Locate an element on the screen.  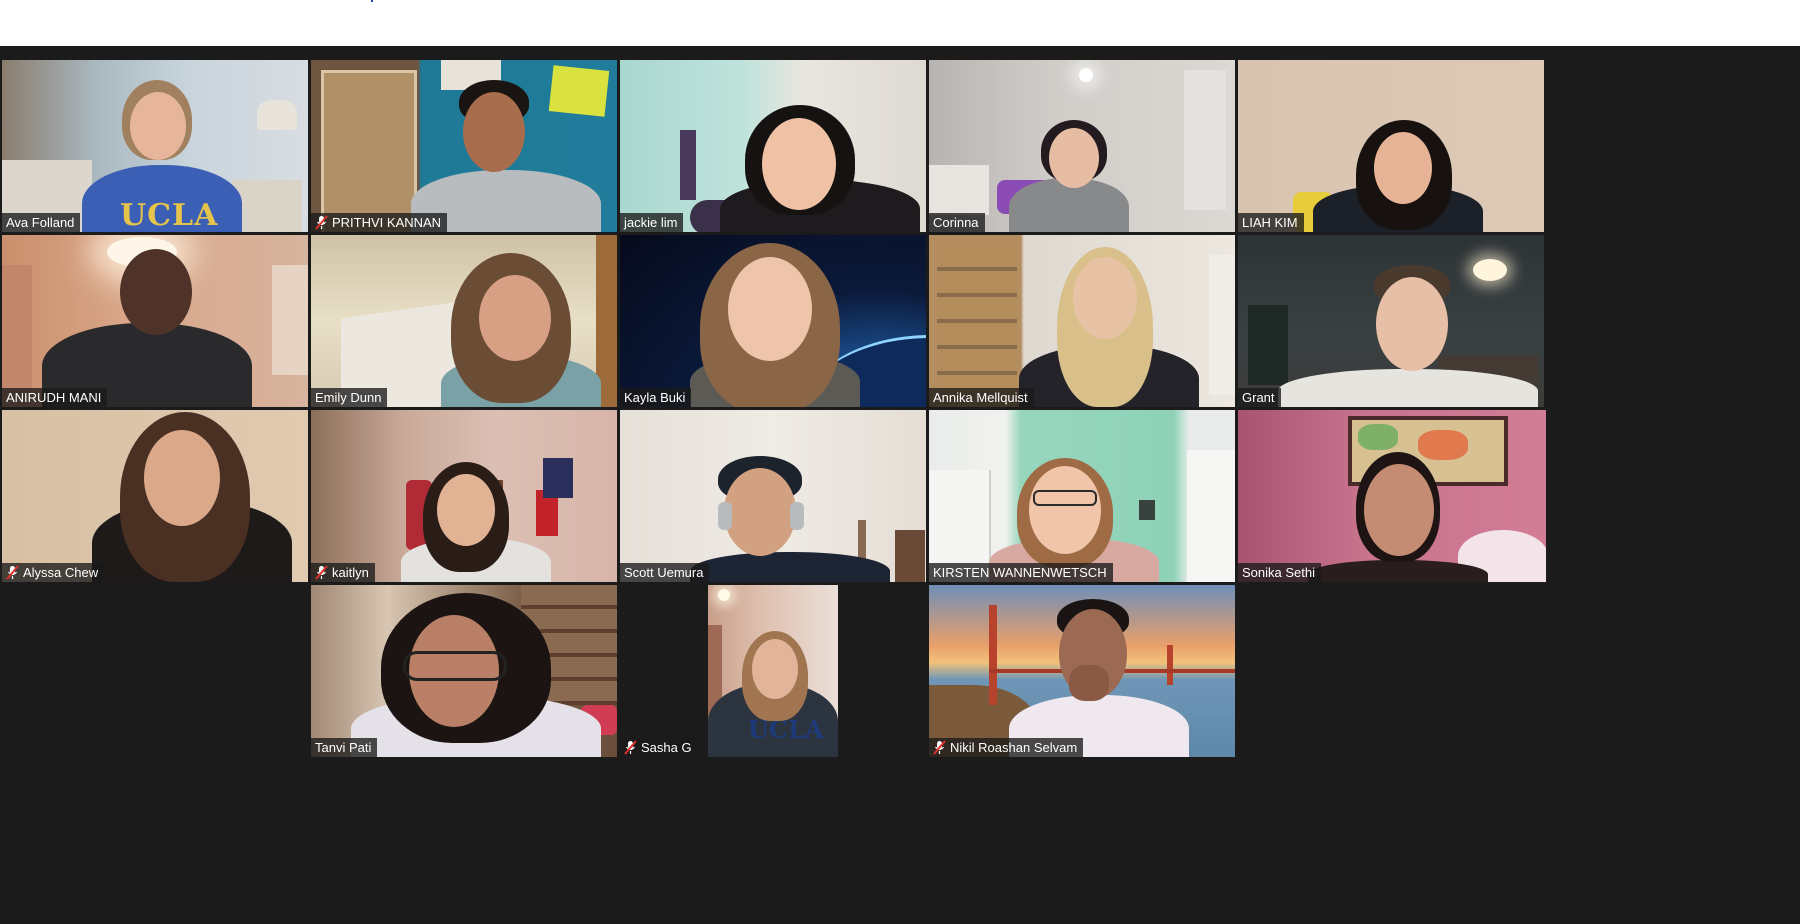
video-tile-annika-mellquist: Annika Mellquist is located at coordinates (1082, 321).